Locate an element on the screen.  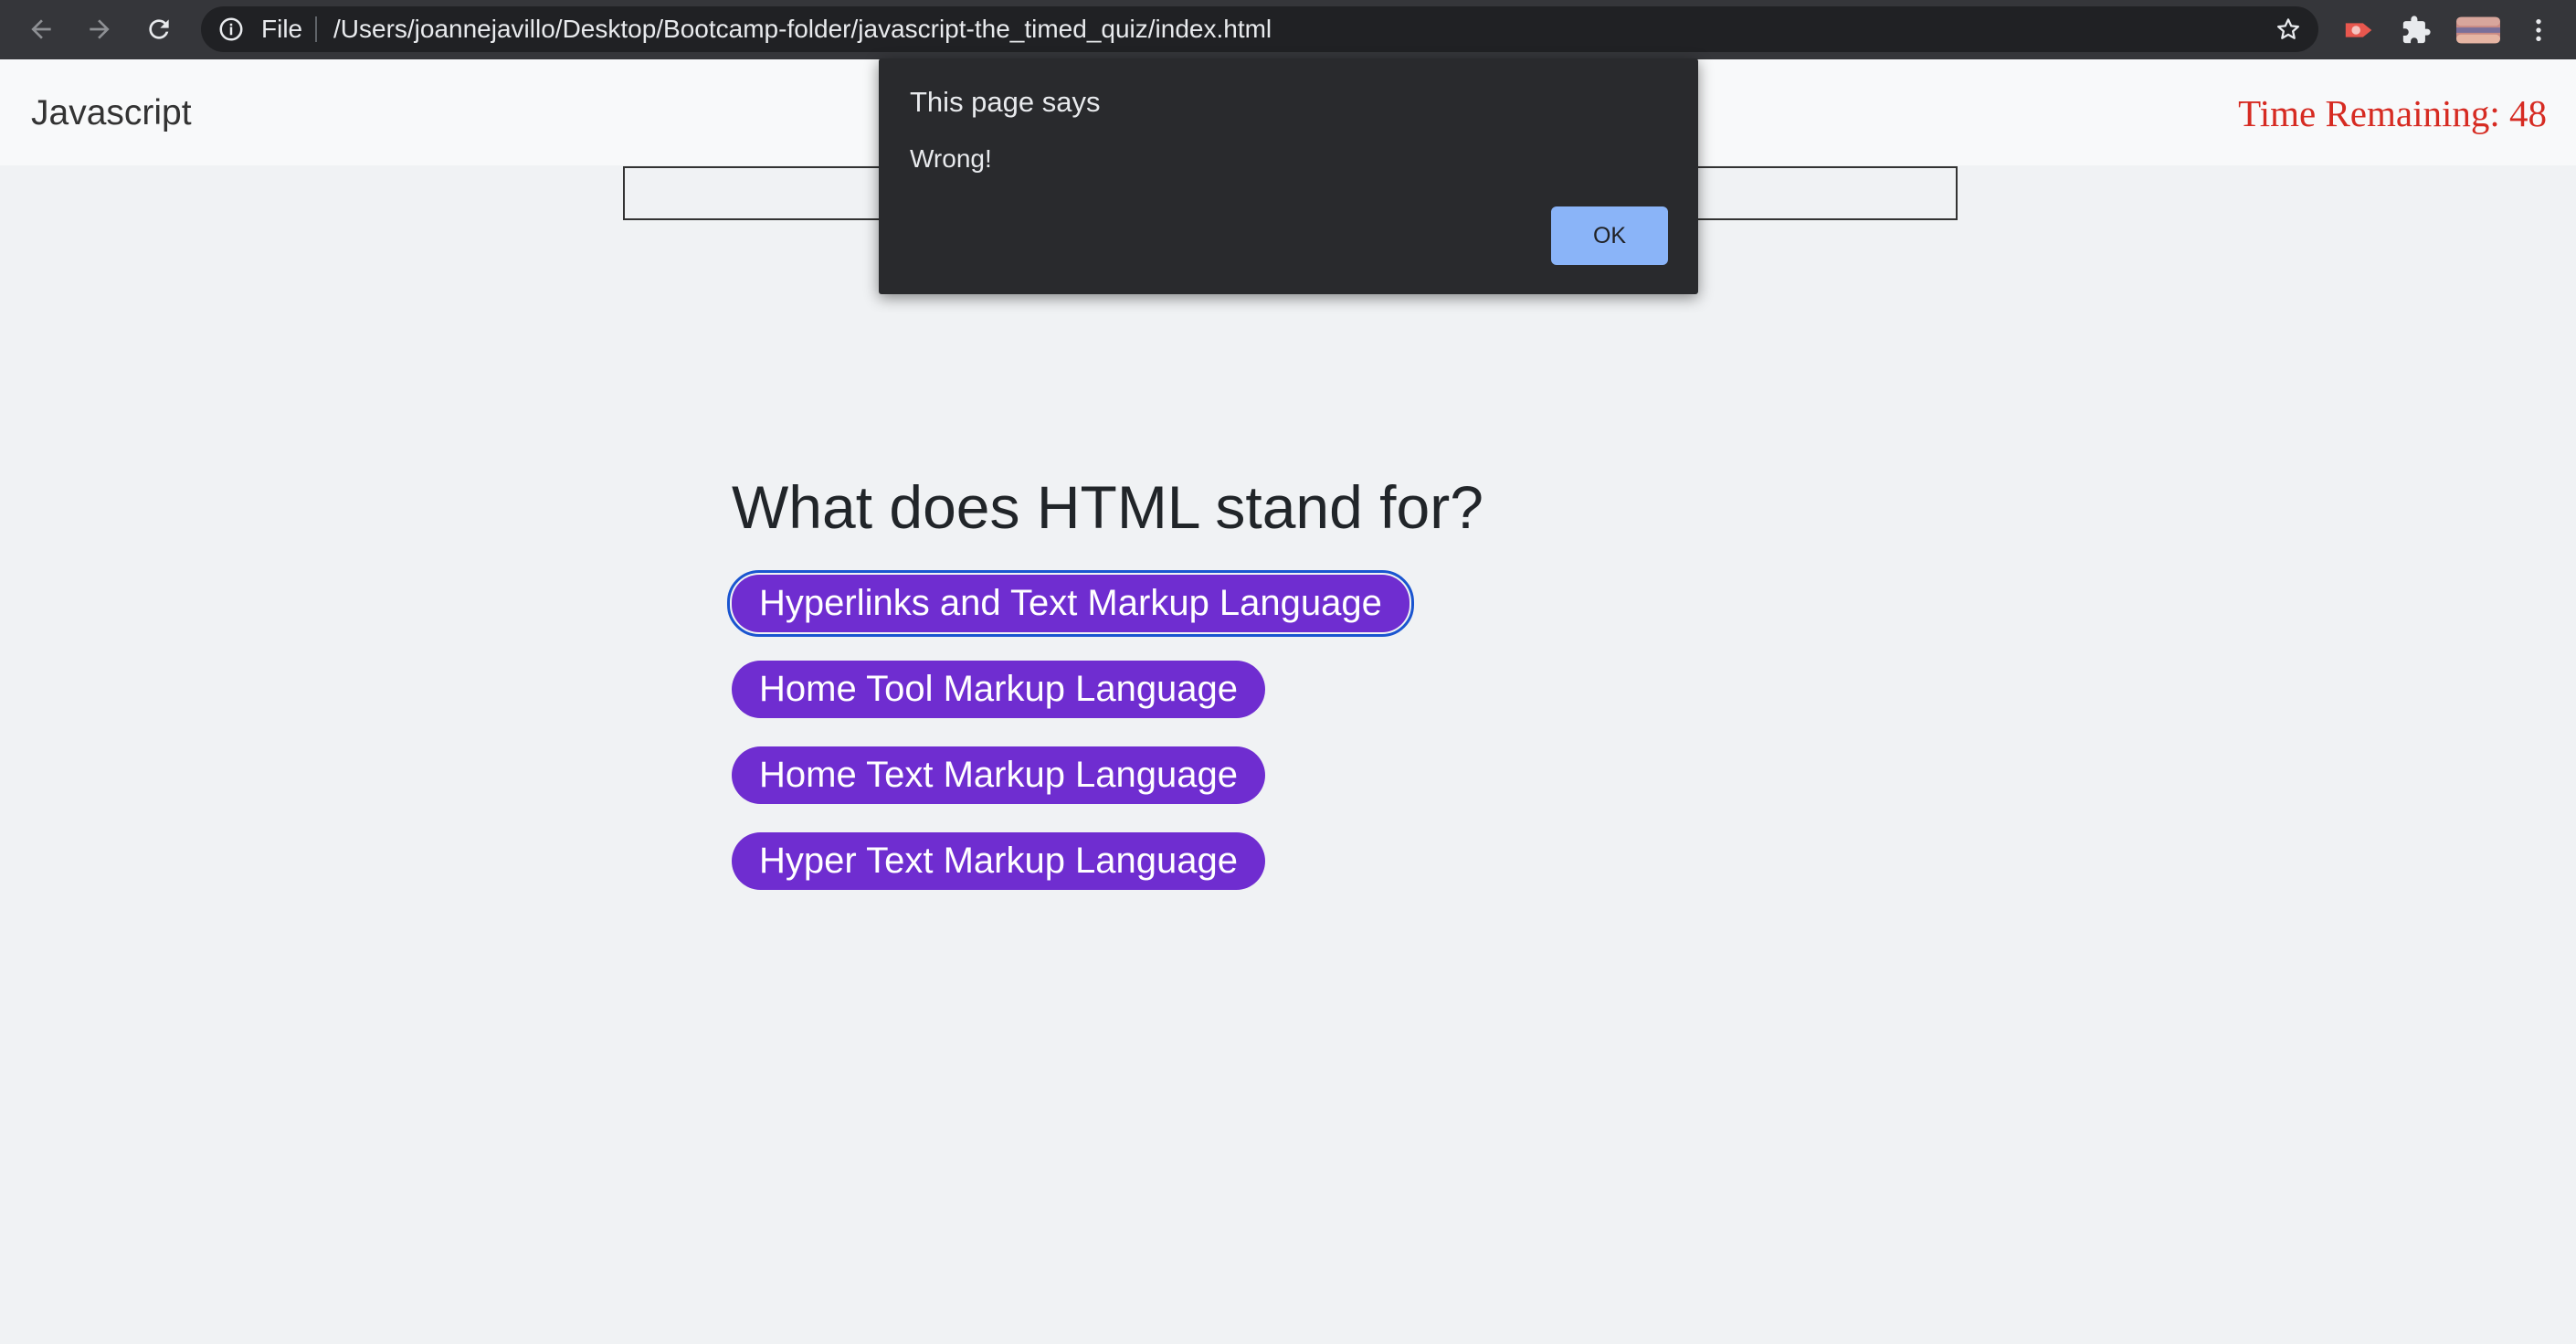
reload-icon is located at coordinates (159, 29).